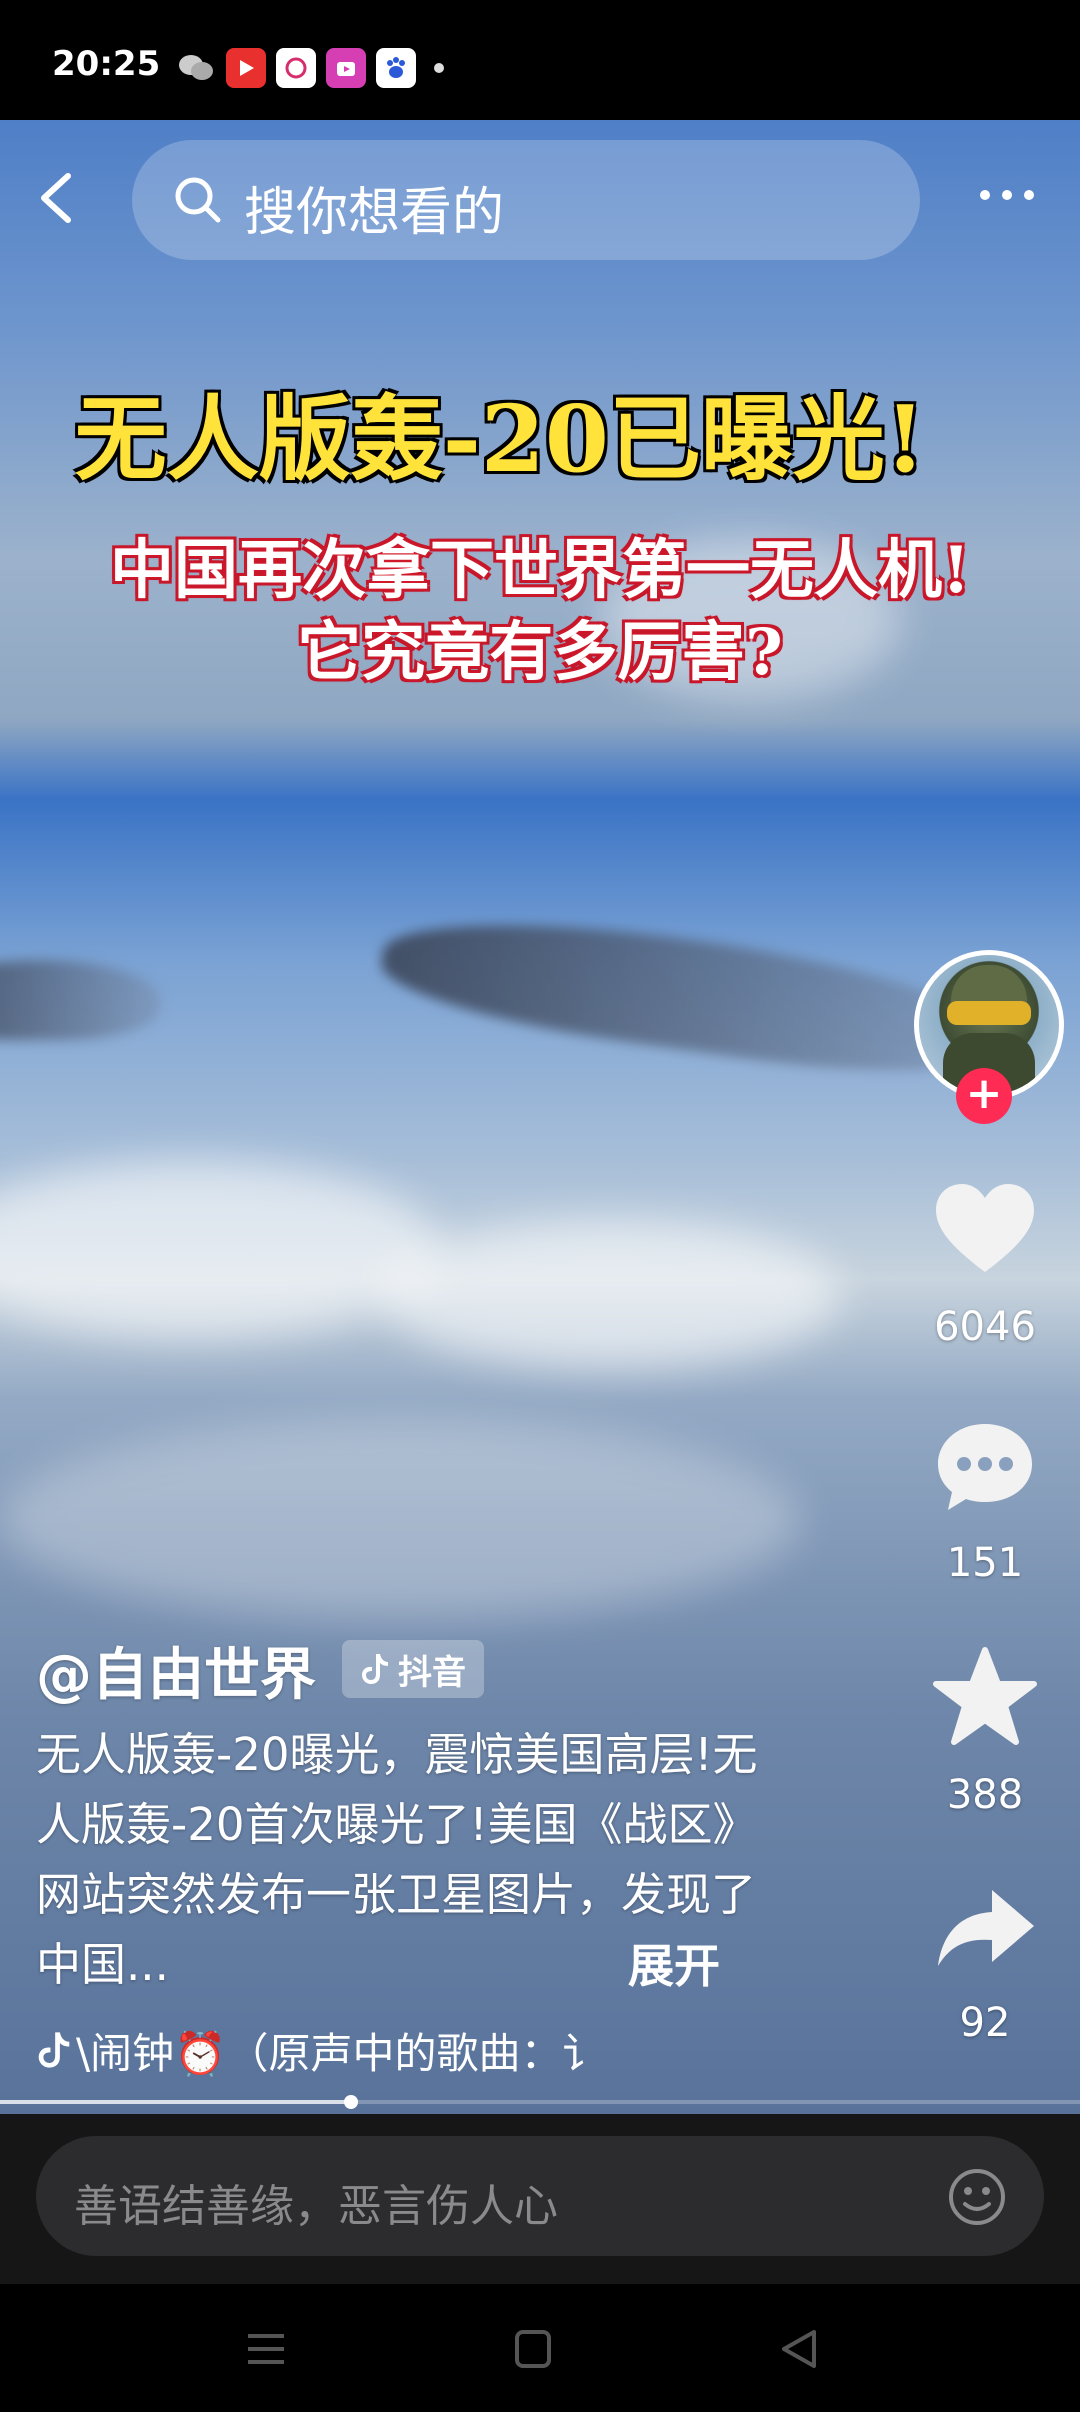  Describe the element at coordinates (196, 68) in the screenshot. I see `wechat-icon` at that location.